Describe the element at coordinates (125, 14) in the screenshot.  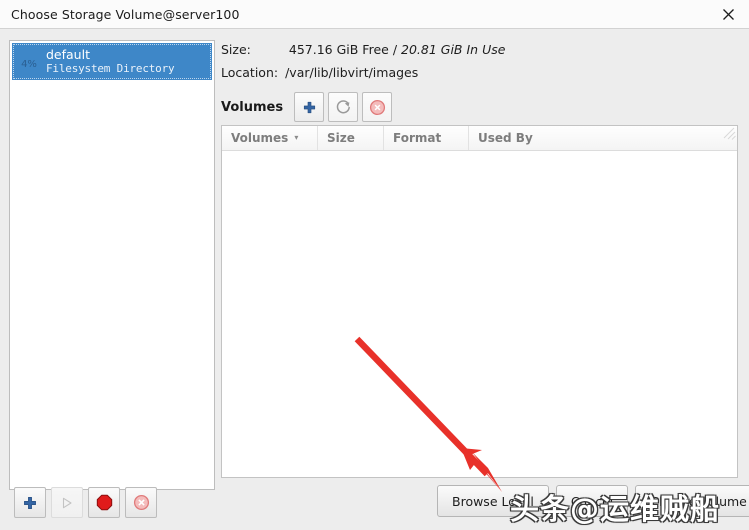
I see `window-title: Choose Storage Volume@server100` at that location.